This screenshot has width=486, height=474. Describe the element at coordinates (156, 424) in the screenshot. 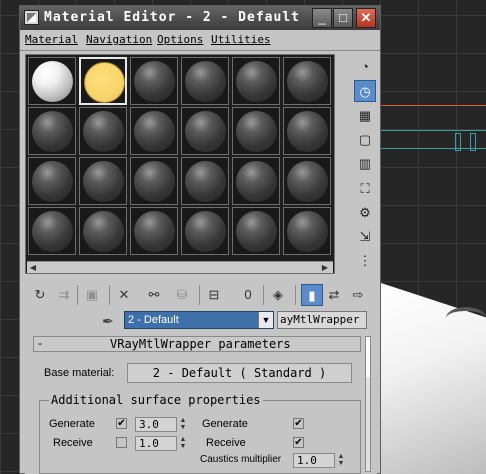

I see `generate-gi-field: 3.0` at that location.